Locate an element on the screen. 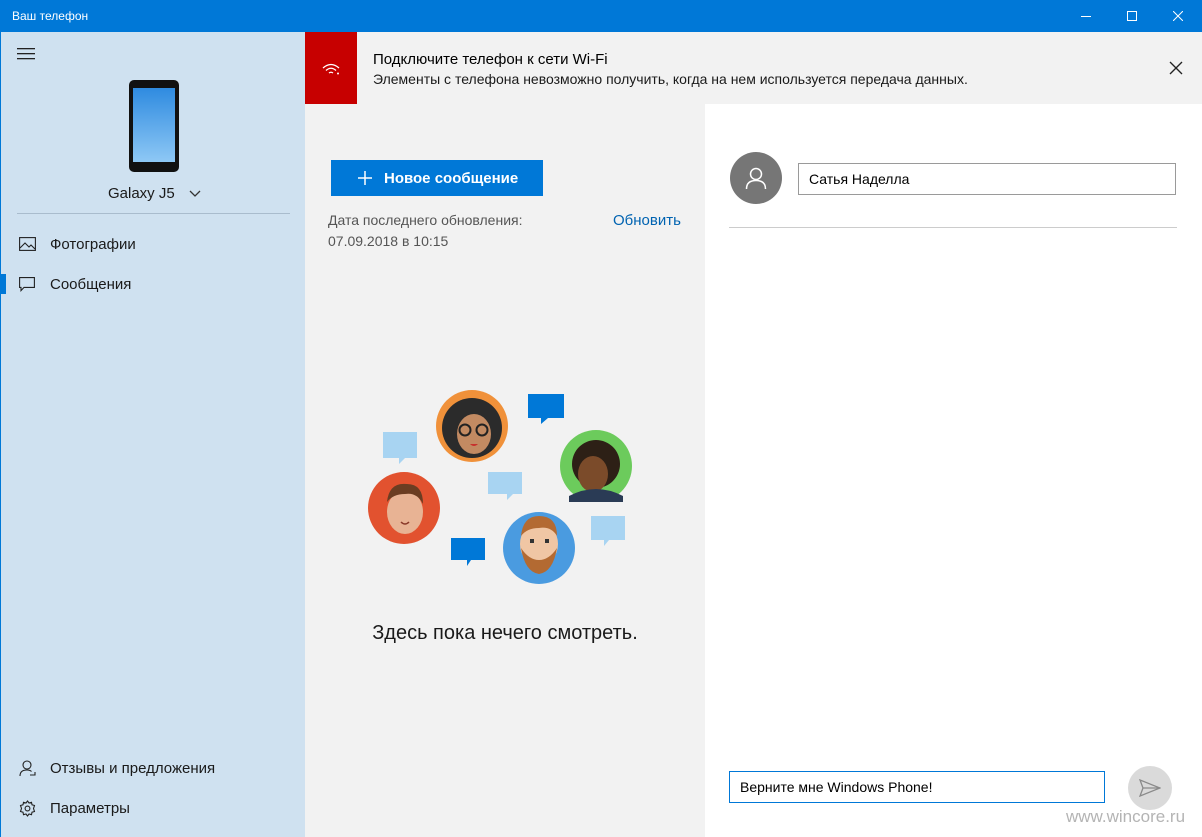 Image resolution: width=1202 pixels, height=837 pixels. sidebar-item-feedback: Отзывы и предложения is located at coordinates (153, 768).